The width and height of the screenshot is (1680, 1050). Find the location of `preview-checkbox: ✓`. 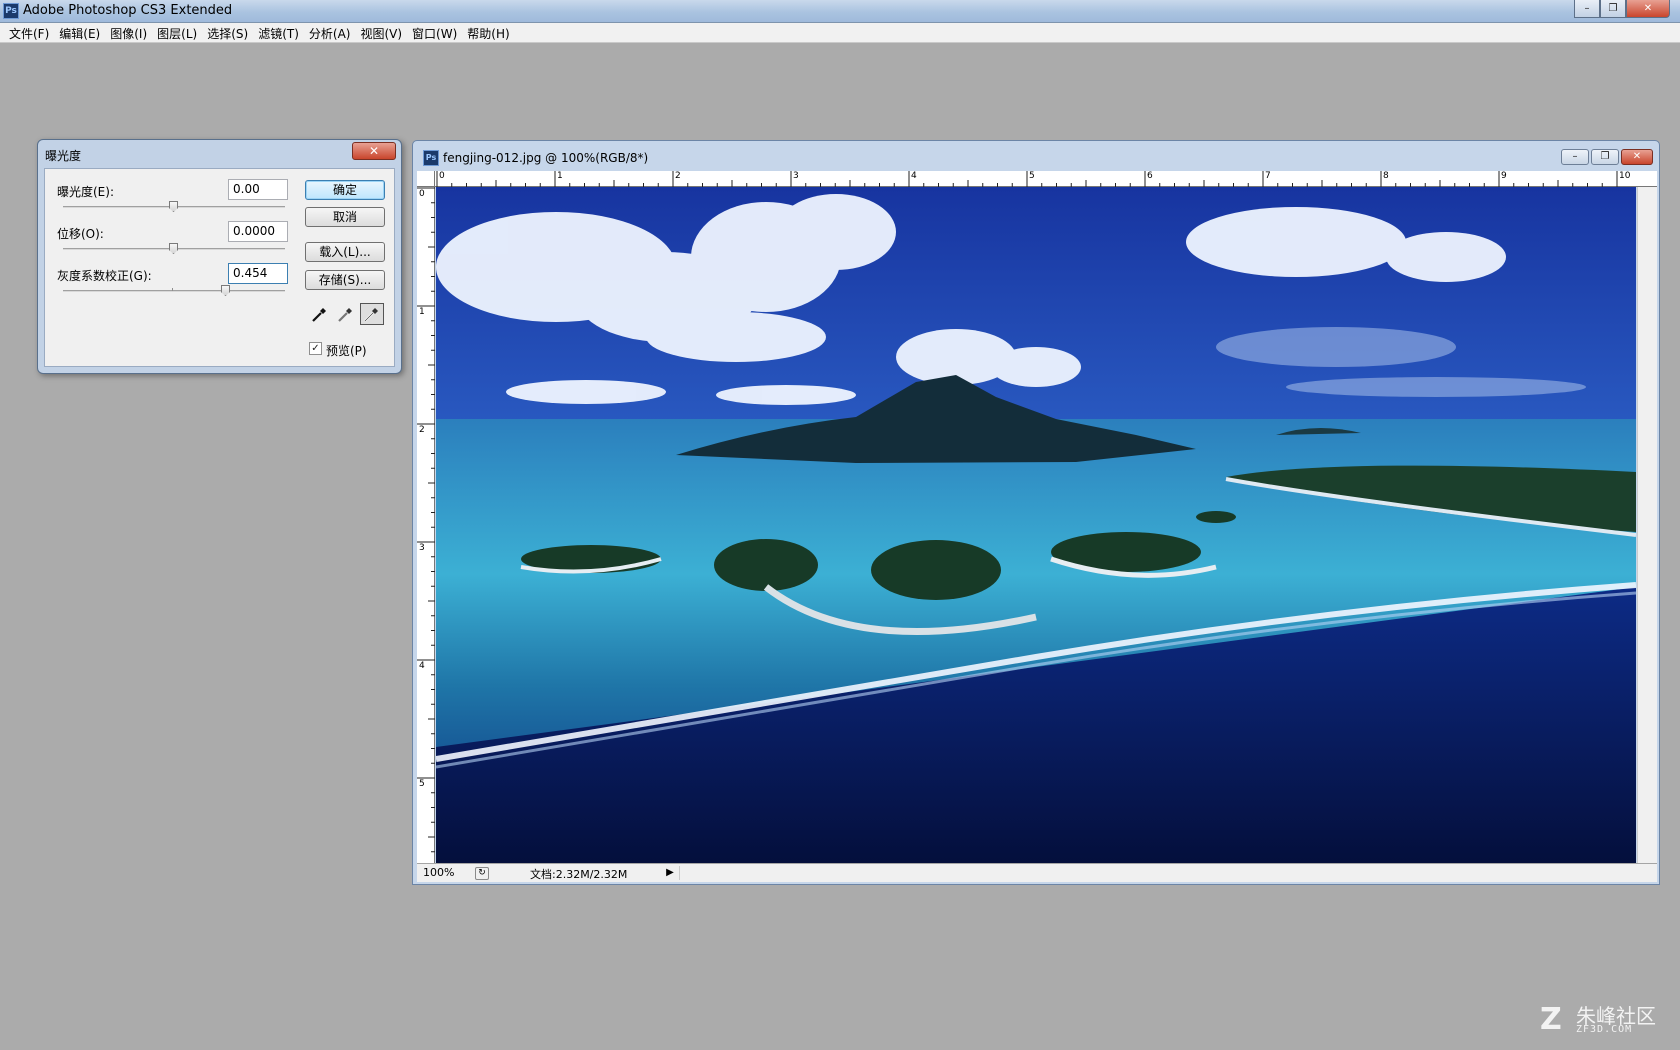

preview-checkbox: ✓ is located at coordinates (315, 348).